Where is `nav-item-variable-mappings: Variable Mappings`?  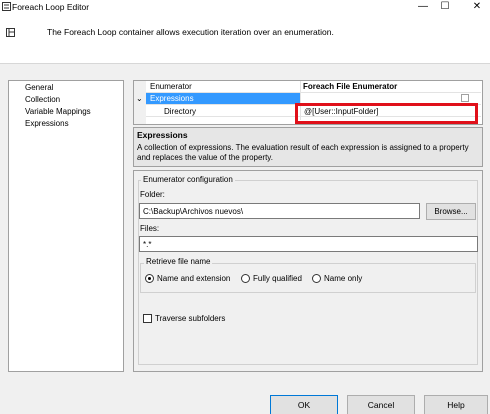 nav-item-variable-mappings: Variable Mappings is located at coordinates (58, 111).